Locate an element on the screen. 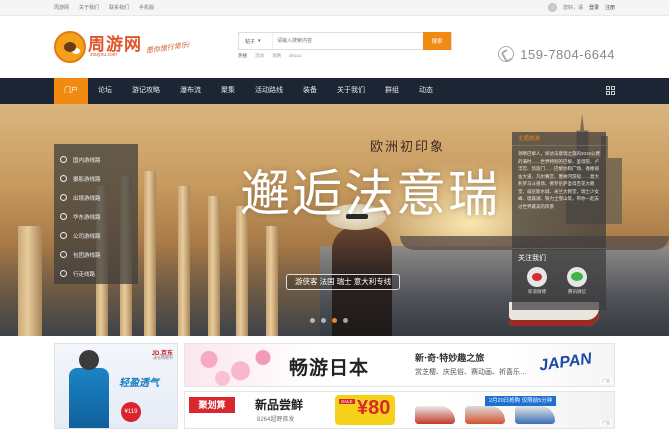 The image size is (669, 429). nav-item-event-routes: 活动路线 is located at coordinates (269, 91).